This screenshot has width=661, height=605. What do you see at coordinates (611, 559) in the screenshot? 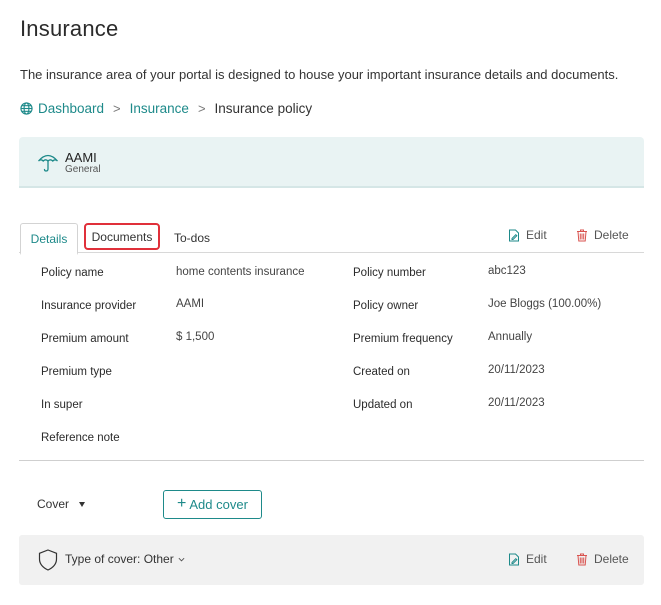
I see `cover-delete-label: Delete` at bounding box center [611, 559].